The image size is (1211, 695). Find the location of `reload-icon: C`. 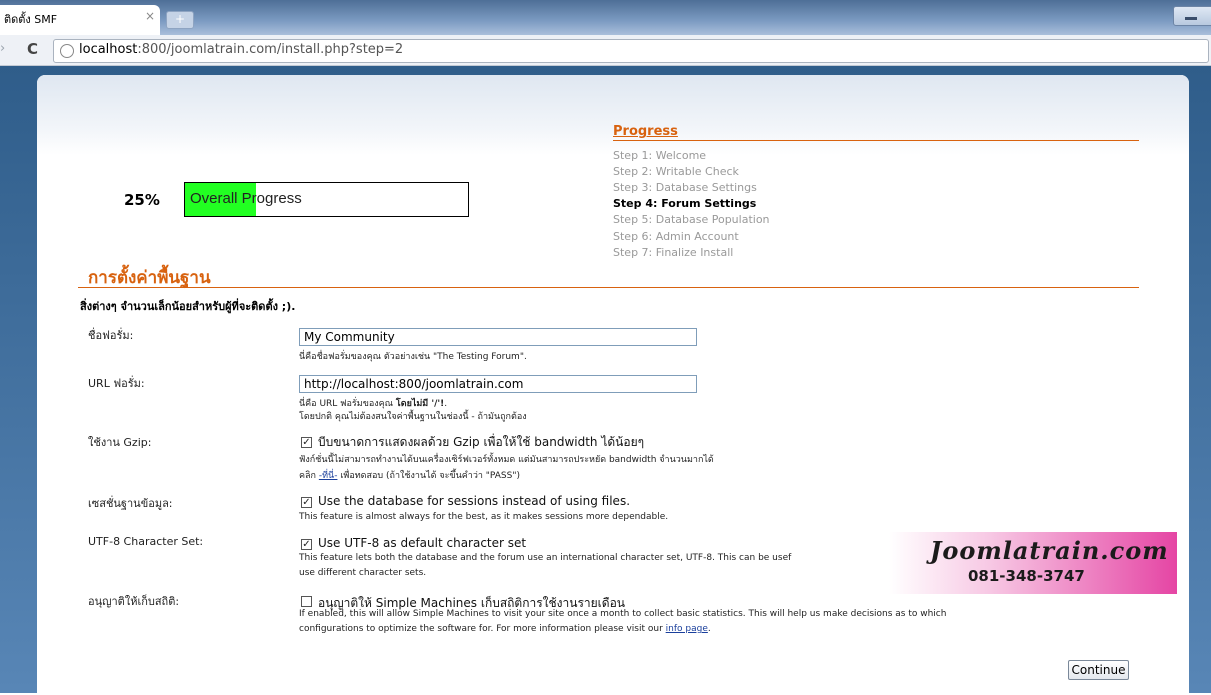

reload-icon: C is located at coordinates (32, 49).